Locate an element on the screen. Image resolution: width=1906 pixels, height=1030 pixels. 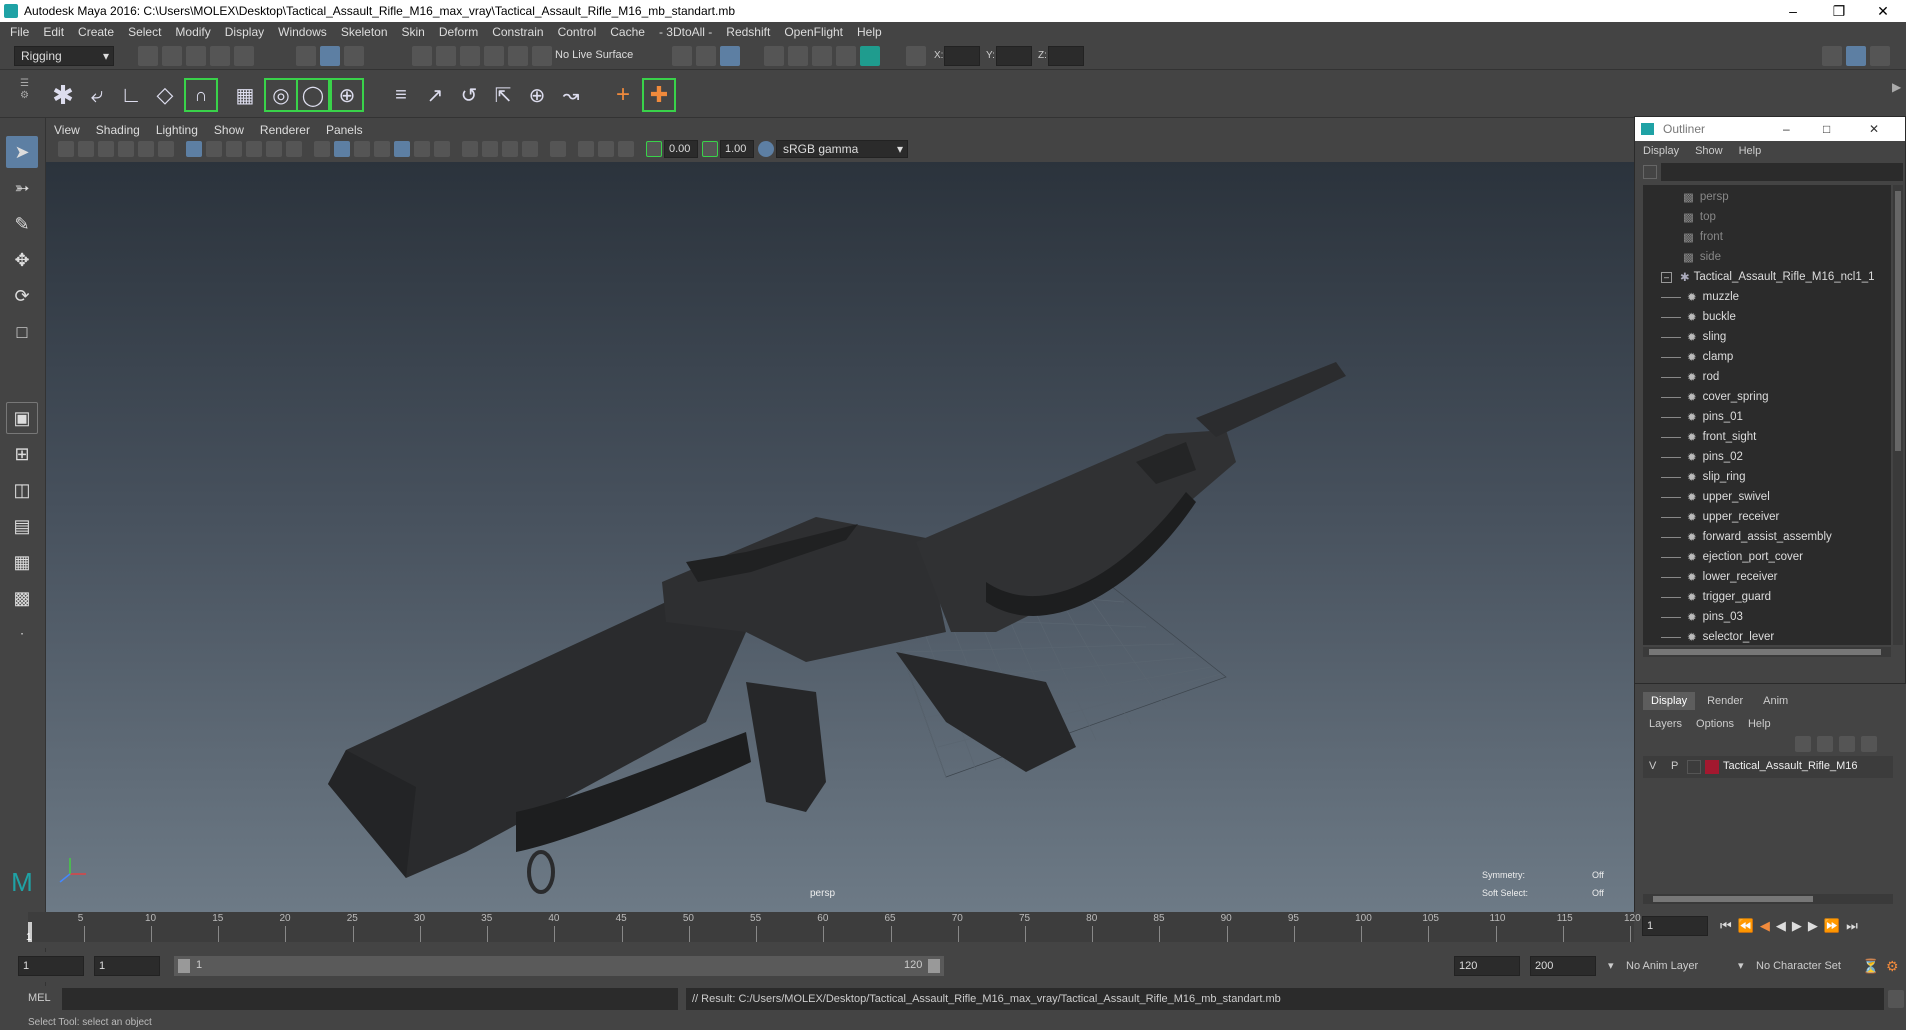
locator-icon: + is located at coordinates (623, 95).